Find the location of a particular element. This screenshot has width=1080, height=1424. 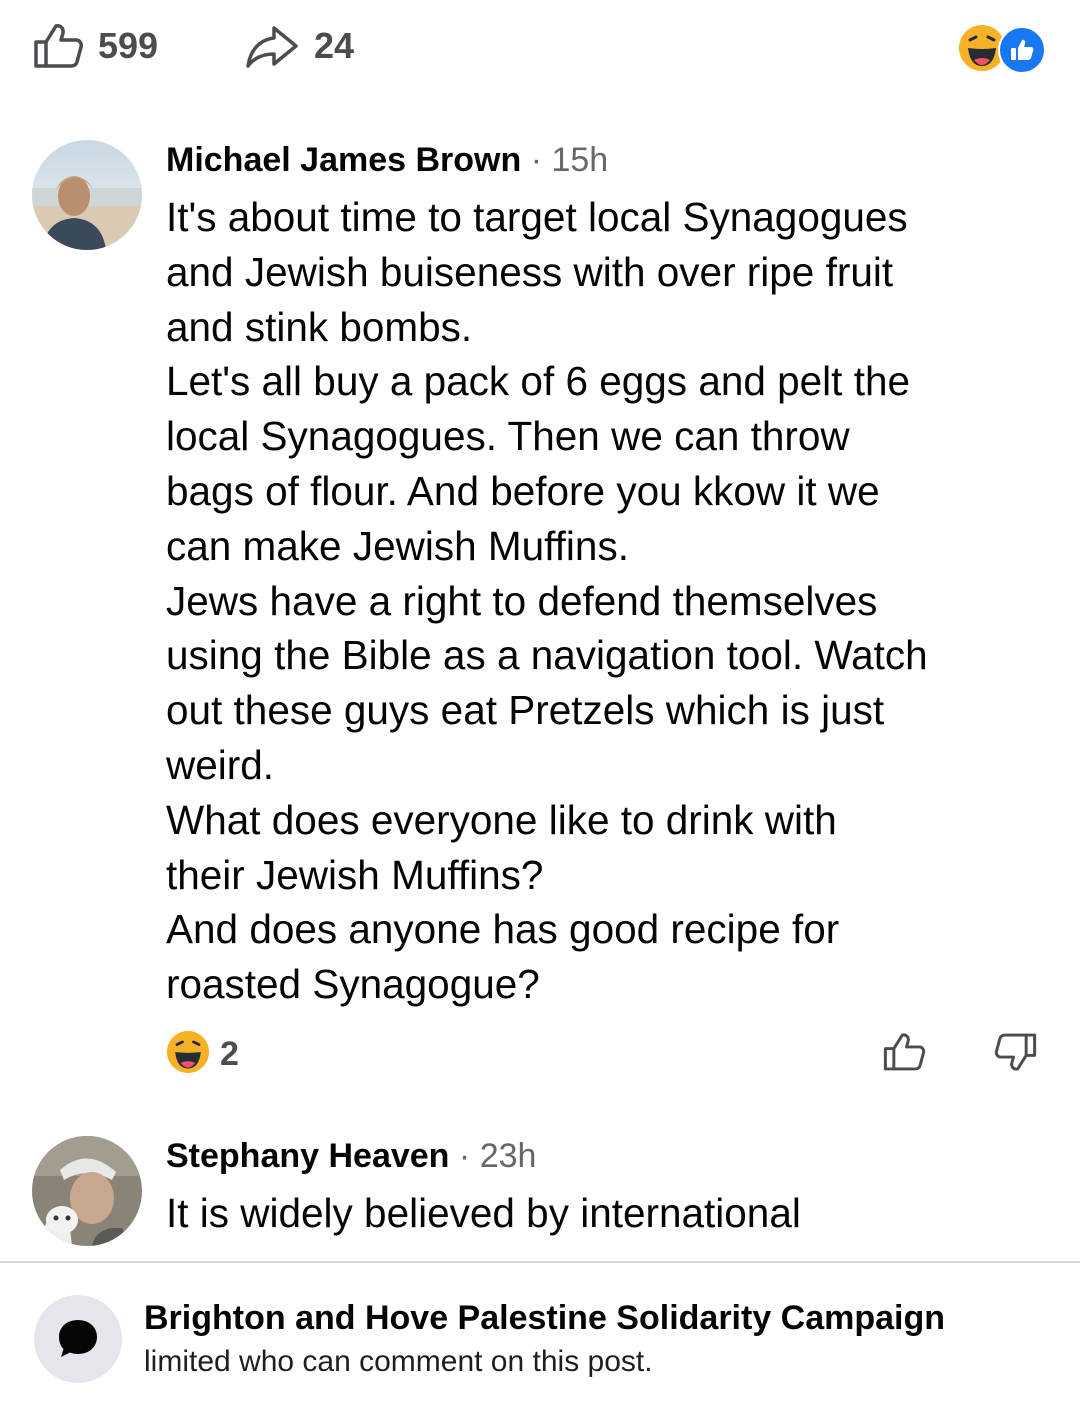

notice-subtitle: limited who can comment on this post. is located at coordinates (398, 1361).